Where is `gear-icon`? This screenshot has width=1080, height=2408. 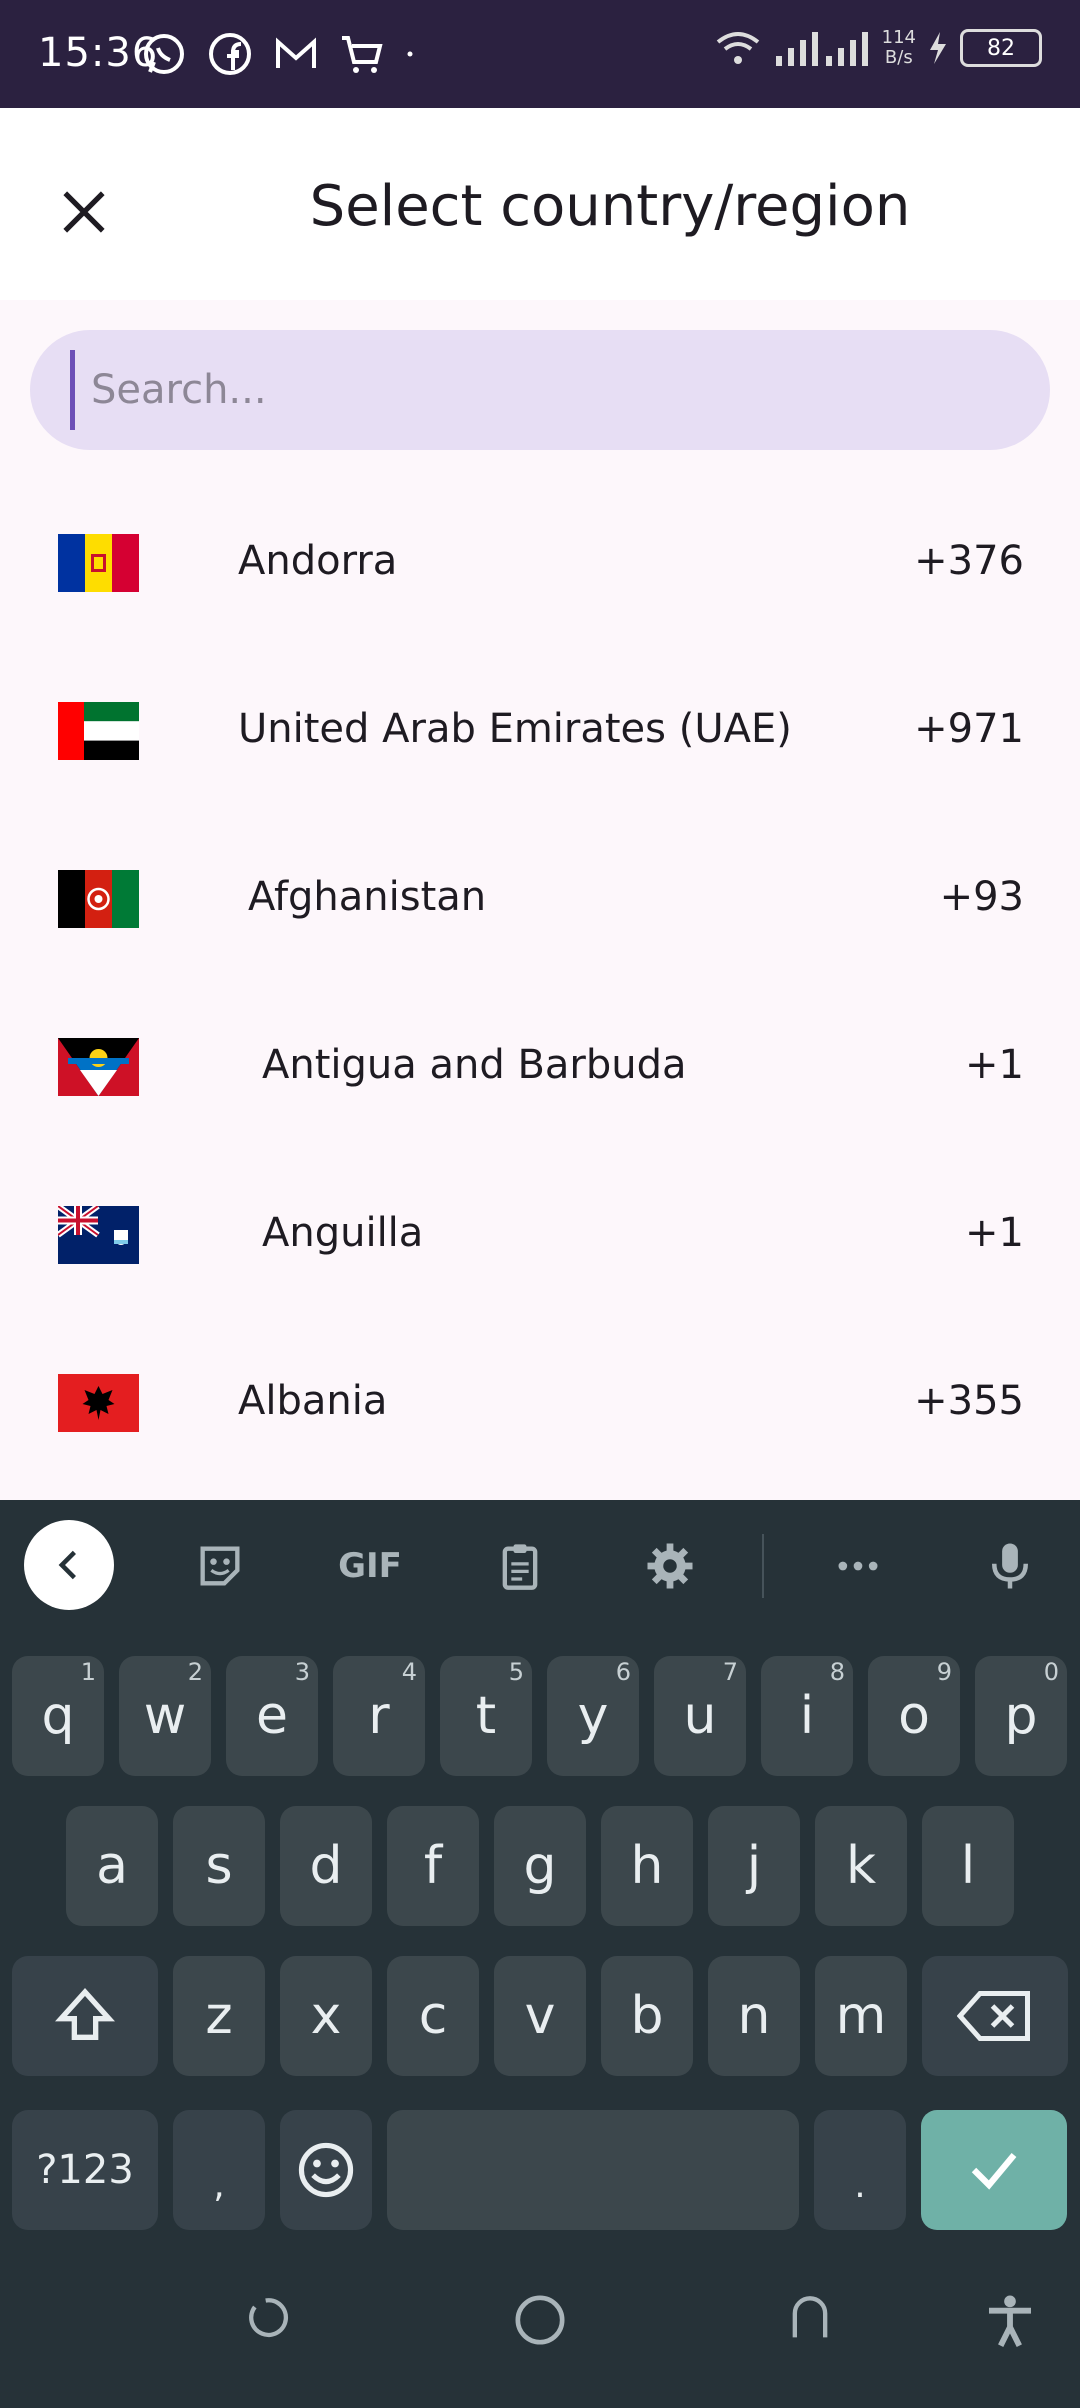 gear-icon is located at coordinates (670, 1566).